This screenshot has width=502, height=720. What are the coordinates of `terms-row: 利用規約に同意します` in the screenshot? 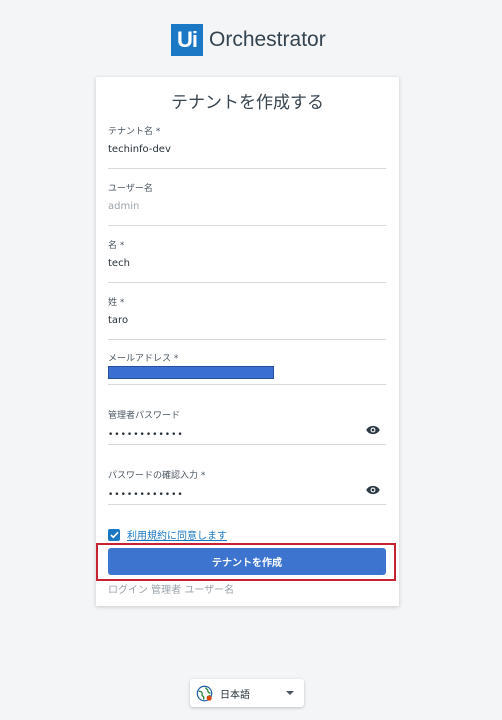 It's located at (167, 534).